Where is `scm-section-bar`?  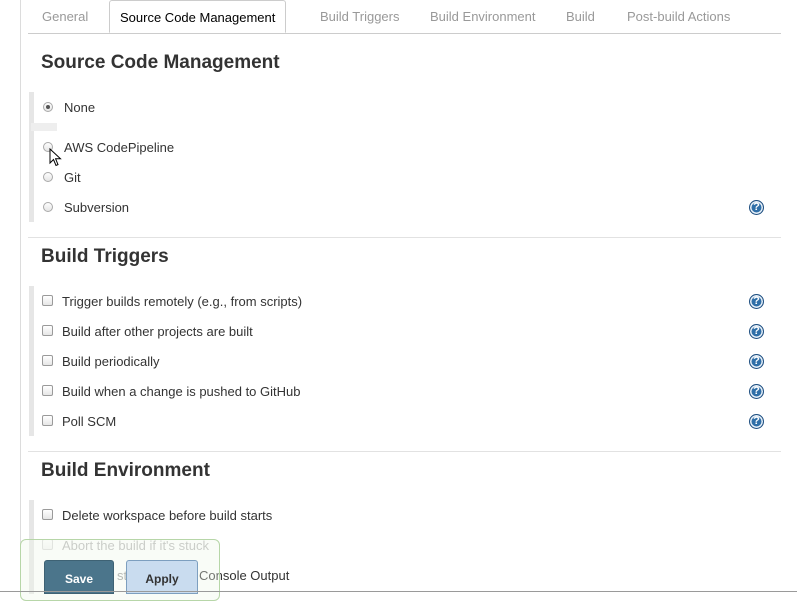 scm-section-bar is located at coordinates (31, 157).